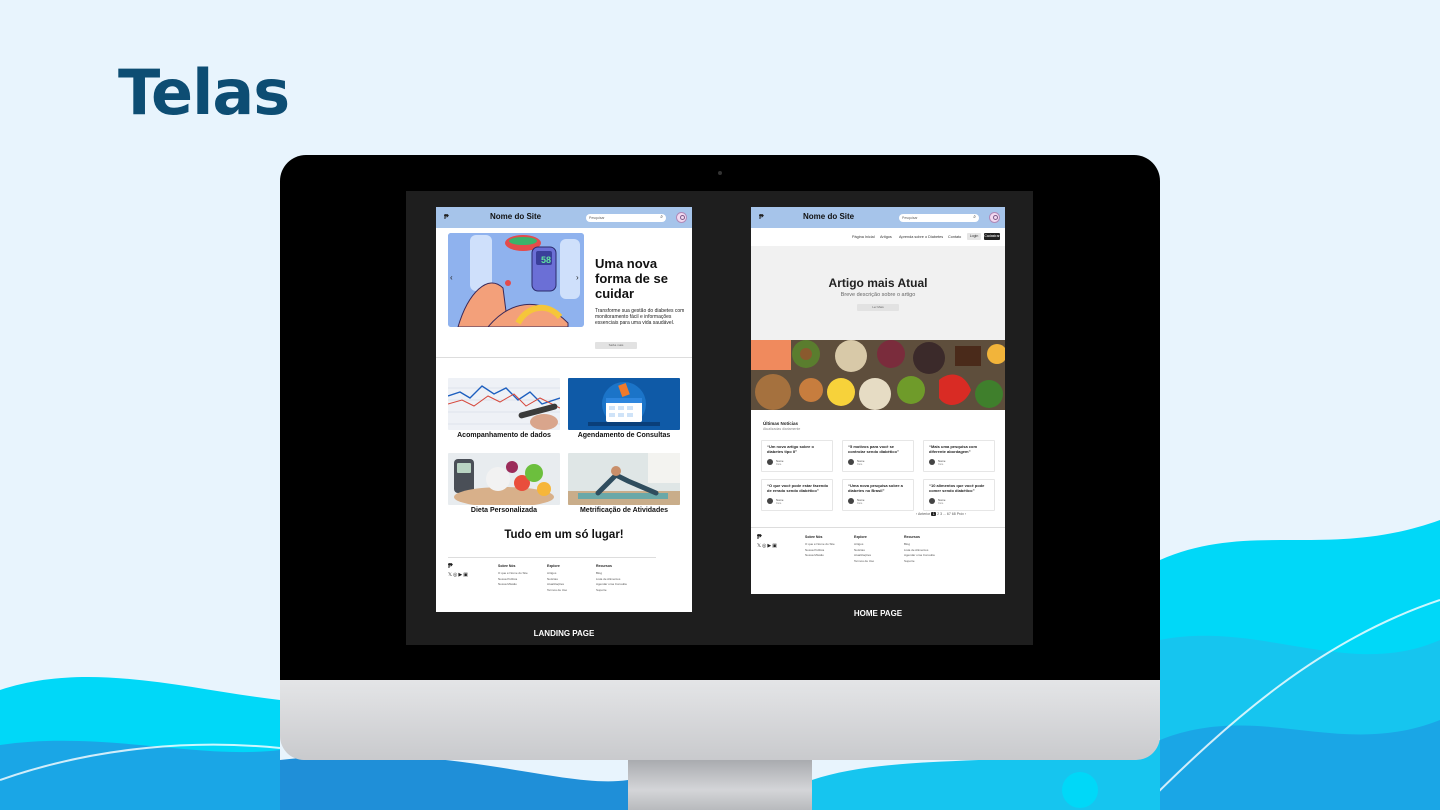 The image size is (1440, 810). Describe the element at coordinates (624, 404) in the screenshot. I see `feature-image-appointments` at that location.